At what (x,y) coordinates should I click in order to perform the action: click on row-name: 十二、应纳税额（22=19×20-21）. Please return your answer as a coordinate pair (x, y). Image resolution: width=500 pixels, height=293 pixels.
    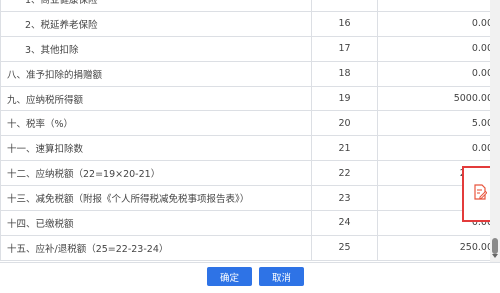
    Looking at the image, I should click on (156, 173).